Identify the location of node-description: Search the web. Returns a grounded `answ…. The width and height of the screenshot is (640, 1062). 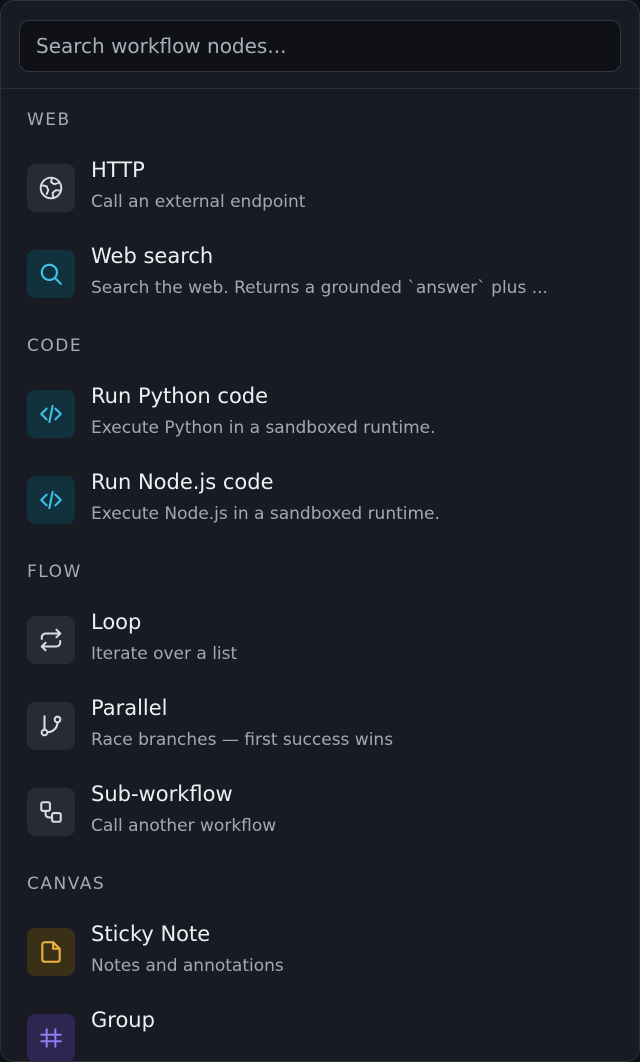
(319, 288).